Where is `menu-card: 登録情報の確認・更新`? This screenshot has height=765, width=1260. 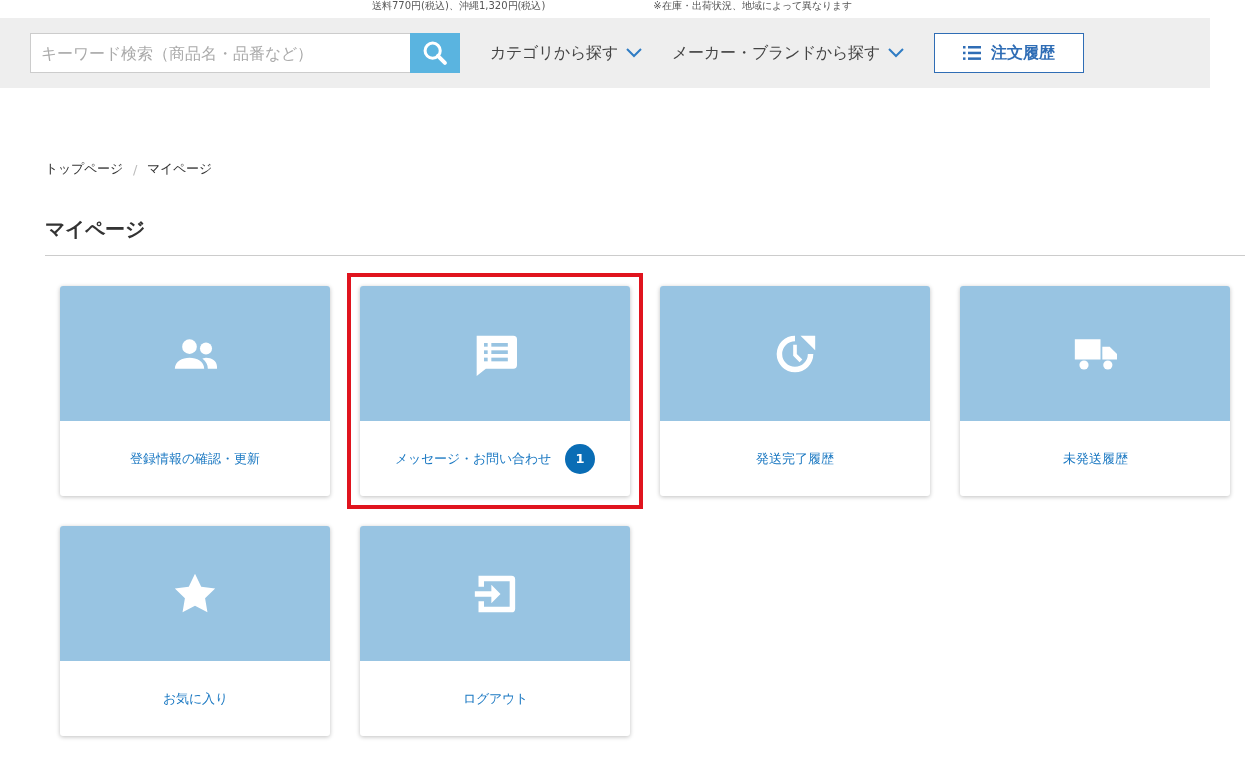 menu-card: 登録情報の確認・更新 is located at coordinates (195, 391).